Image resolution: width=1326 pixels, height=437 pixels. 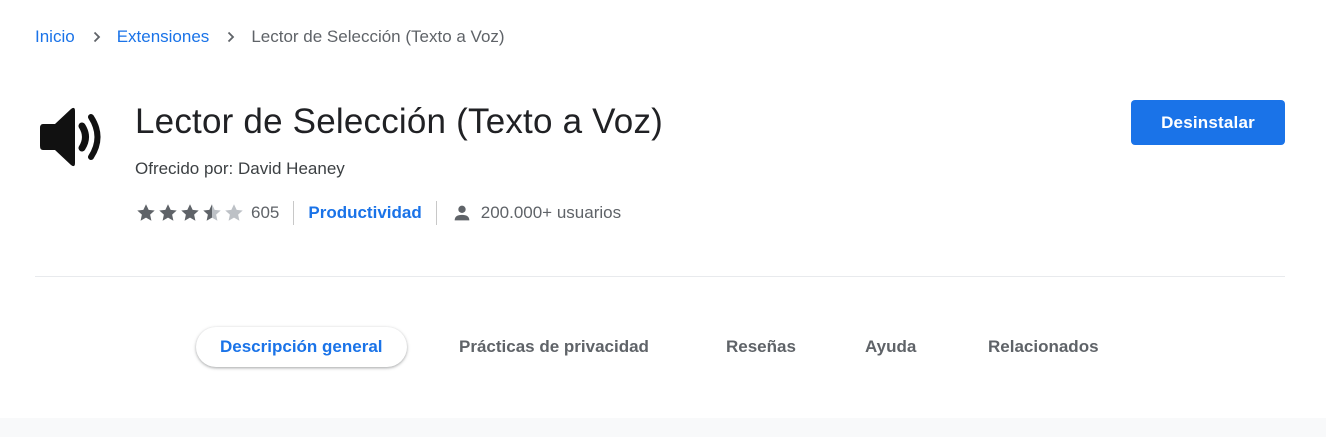 What do you see at coordinates (551, 212) in the screenshot?
I see `user-count: 200.000+ usuarios` at bounding box center [551, 212].